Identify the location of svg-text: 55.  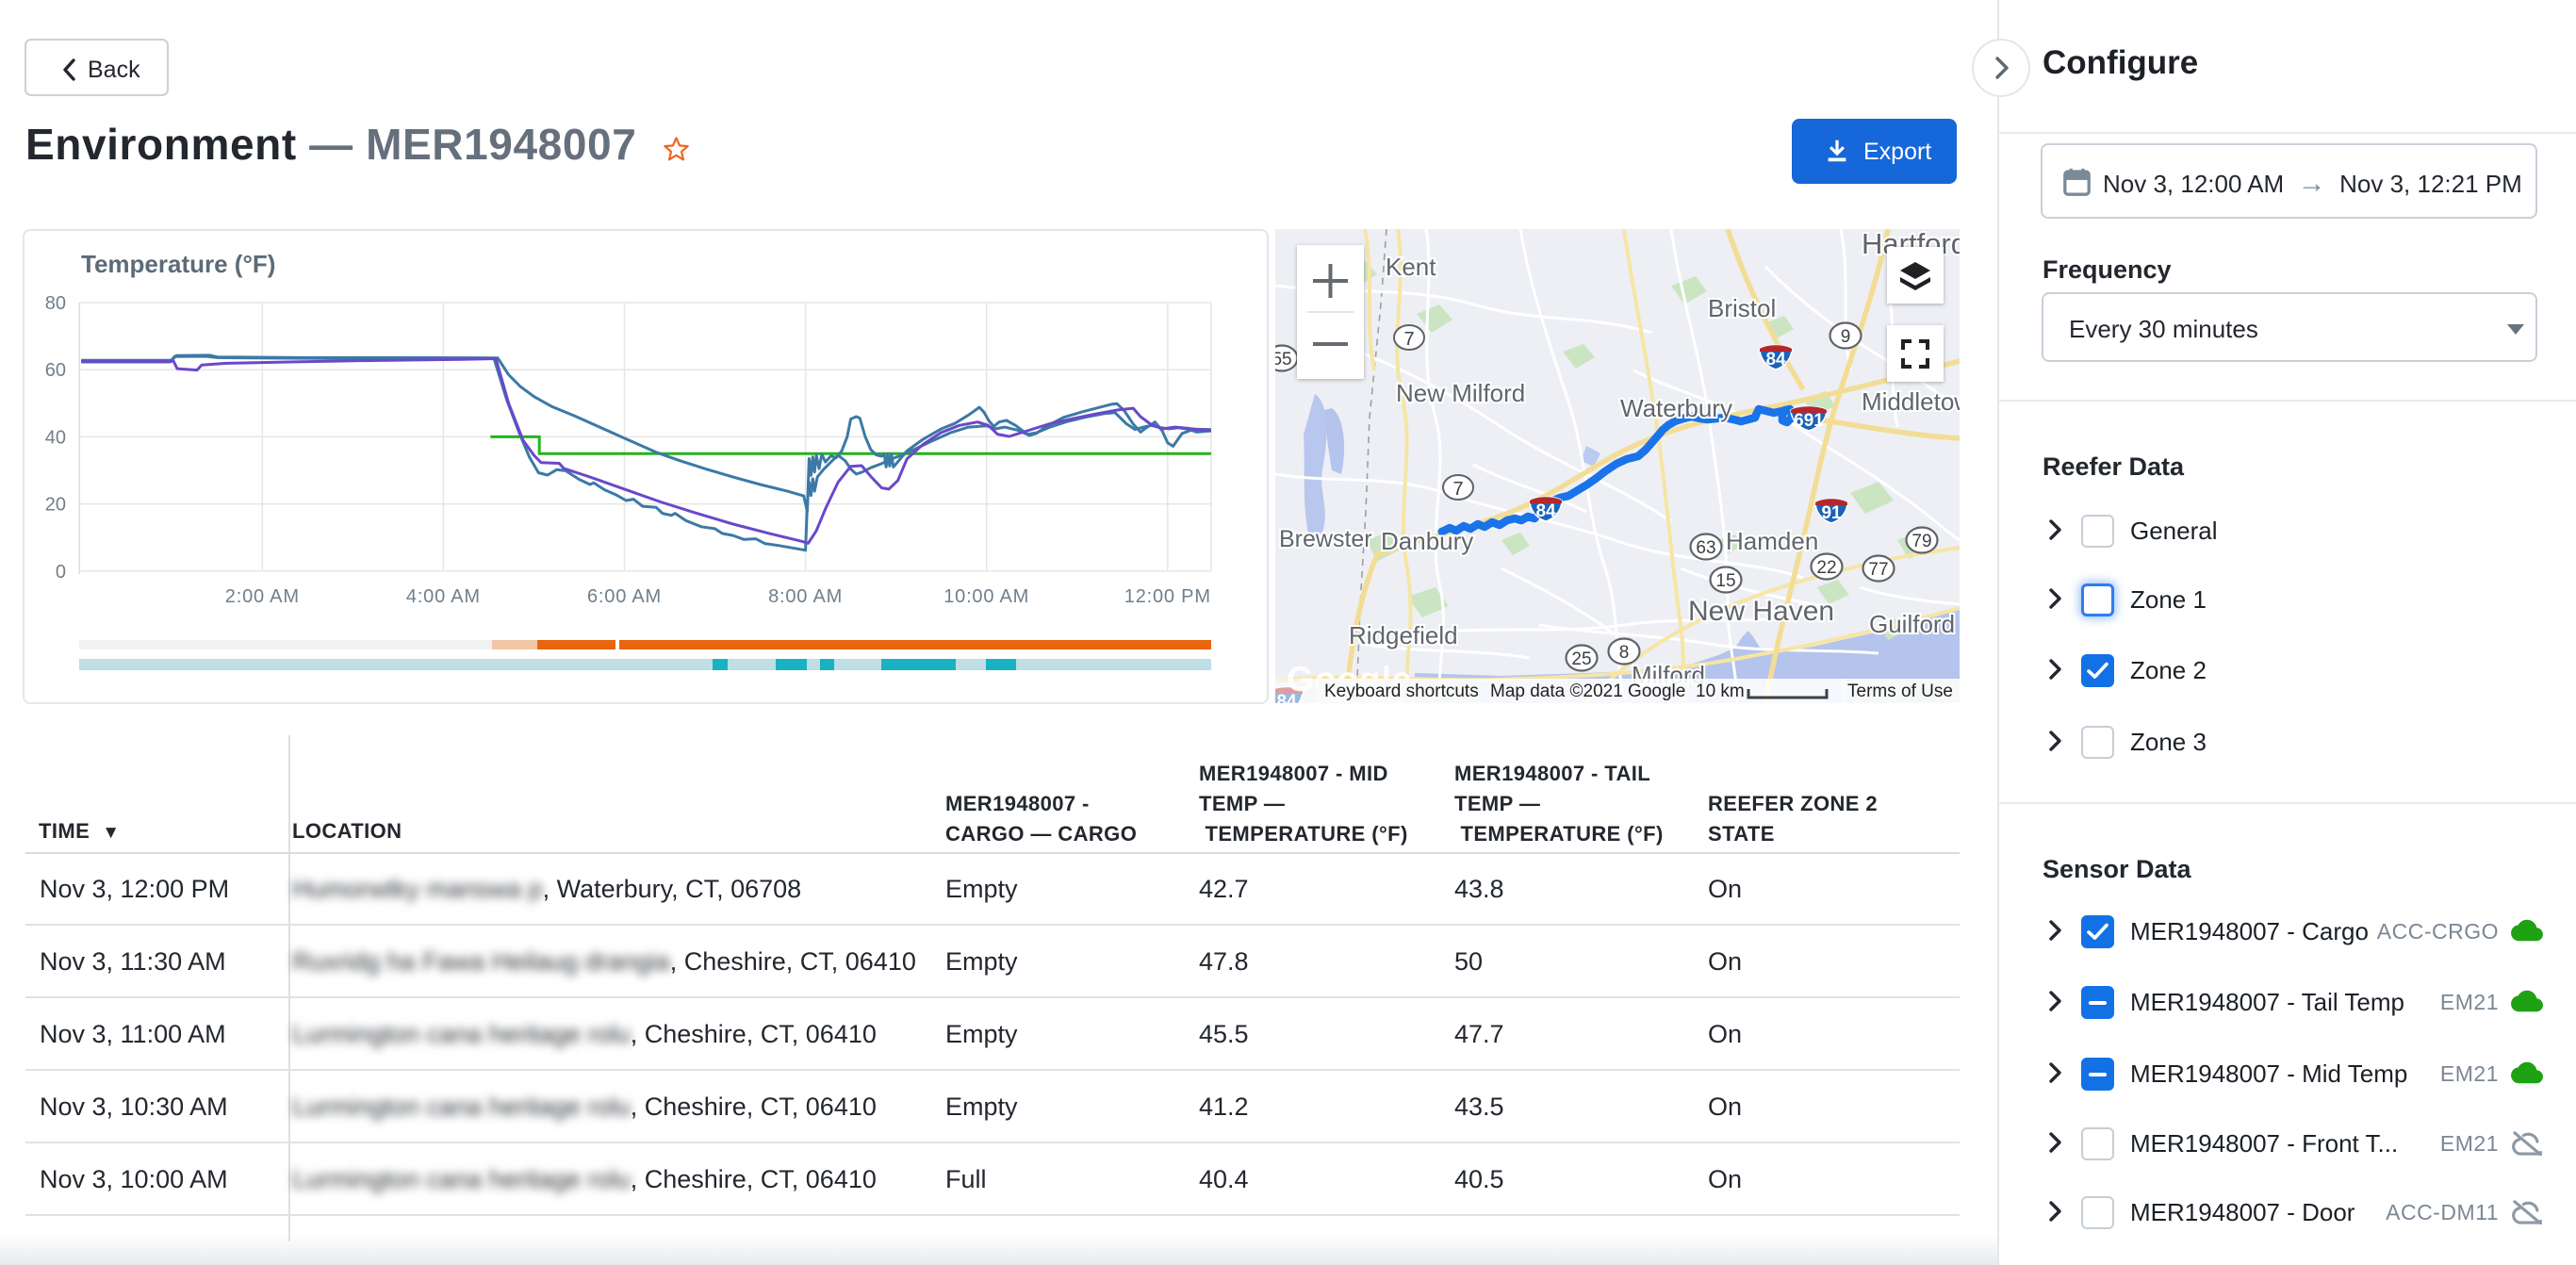
(1283, 360).